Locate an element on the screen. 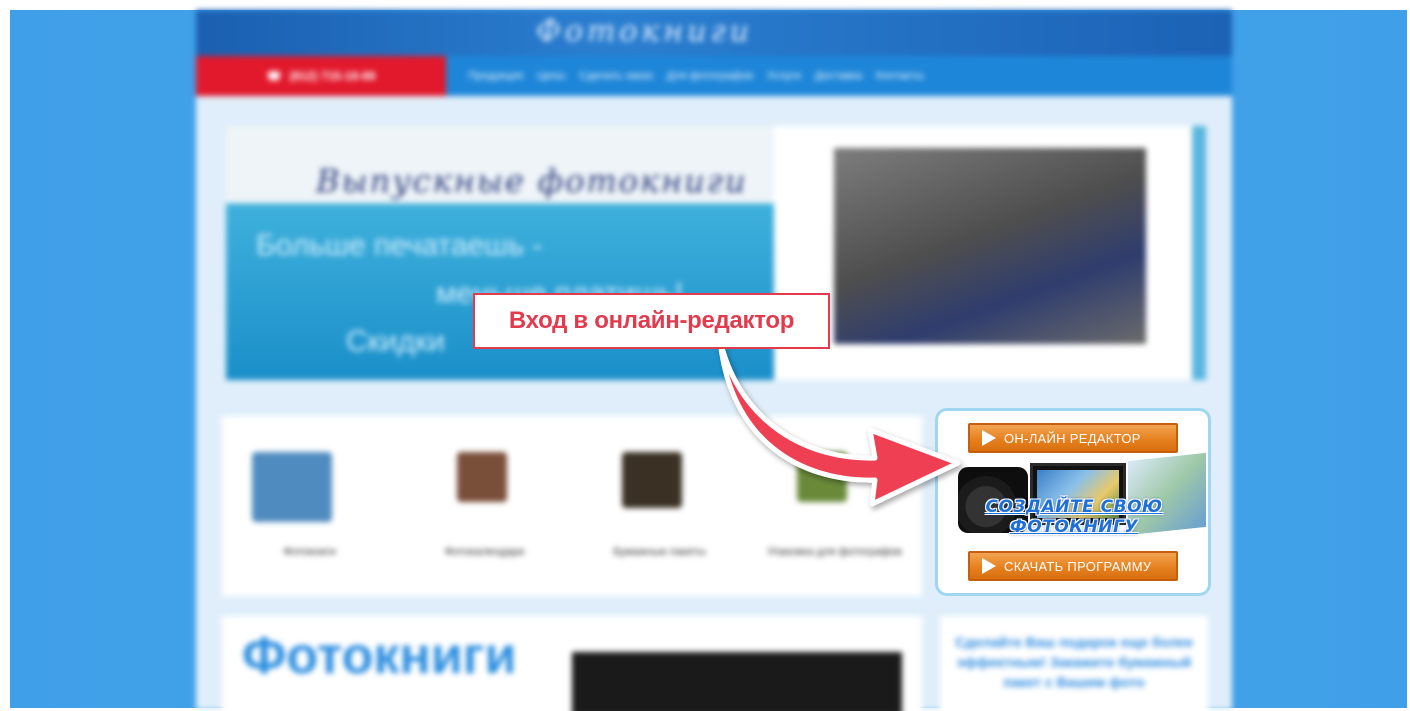  hero-title: Выпускные фотокниги is located at coordinates (532, 181).